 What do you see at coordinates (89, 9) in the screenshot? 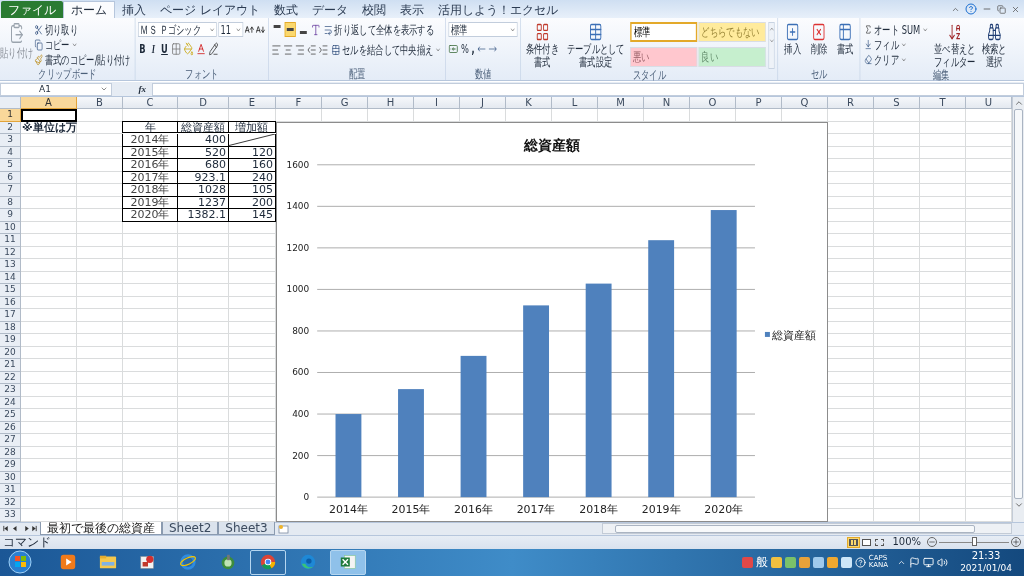
I see `ribbon-tab: ホーム` at bounding box center [89, 9].